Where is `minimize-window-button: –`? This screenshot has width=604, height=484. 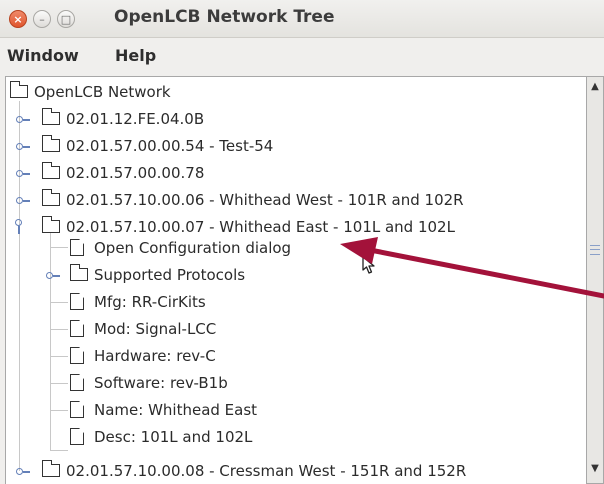 minimize-window-button: – is located at coordinates (42, 19).